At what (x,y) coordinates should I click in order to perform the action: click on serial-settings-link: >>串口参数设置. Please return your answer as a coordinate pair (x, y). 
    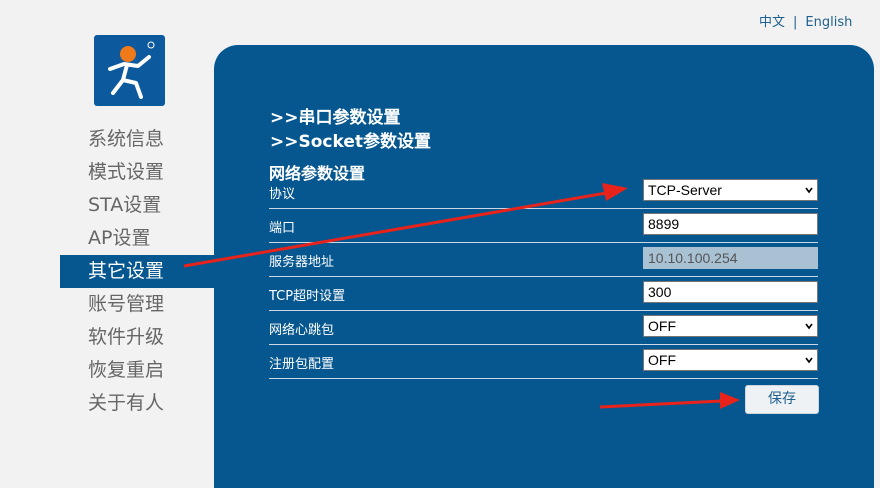
    Looking at the image, I should click on (335, 115).